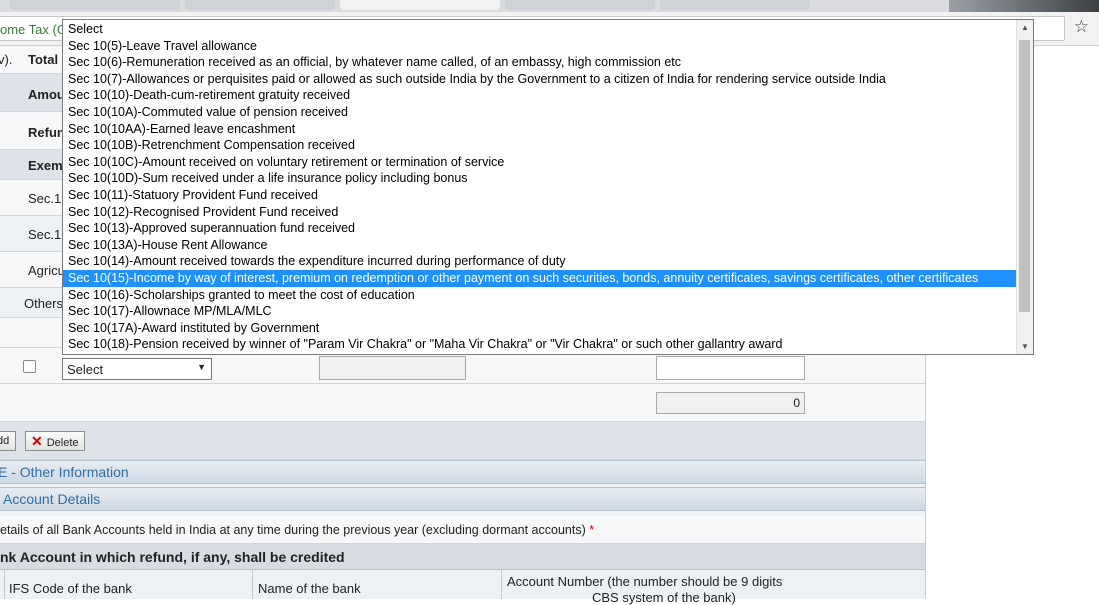  What do you see at coordinates (540, 129) in the screenshot?
I see `dropdown-option: Sec 10(10AA)-Earned leave encashment` at bounding box center [540, 129].